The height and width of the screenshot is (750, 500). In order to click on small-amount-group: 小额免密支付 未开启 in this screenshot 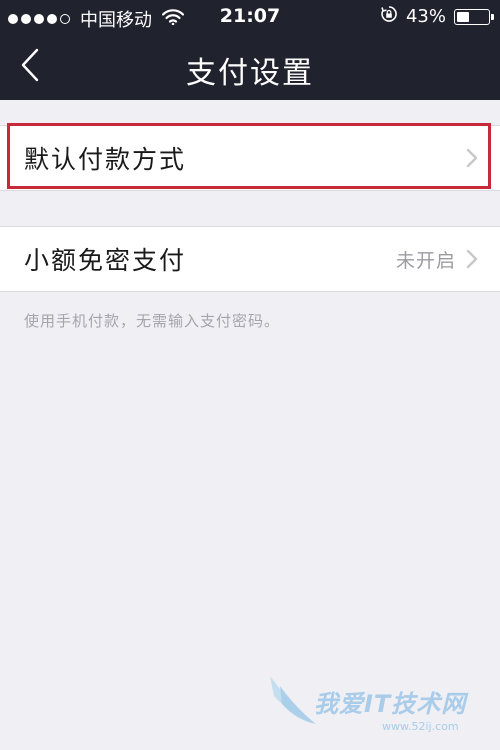, I will do `click(250, 259)`.